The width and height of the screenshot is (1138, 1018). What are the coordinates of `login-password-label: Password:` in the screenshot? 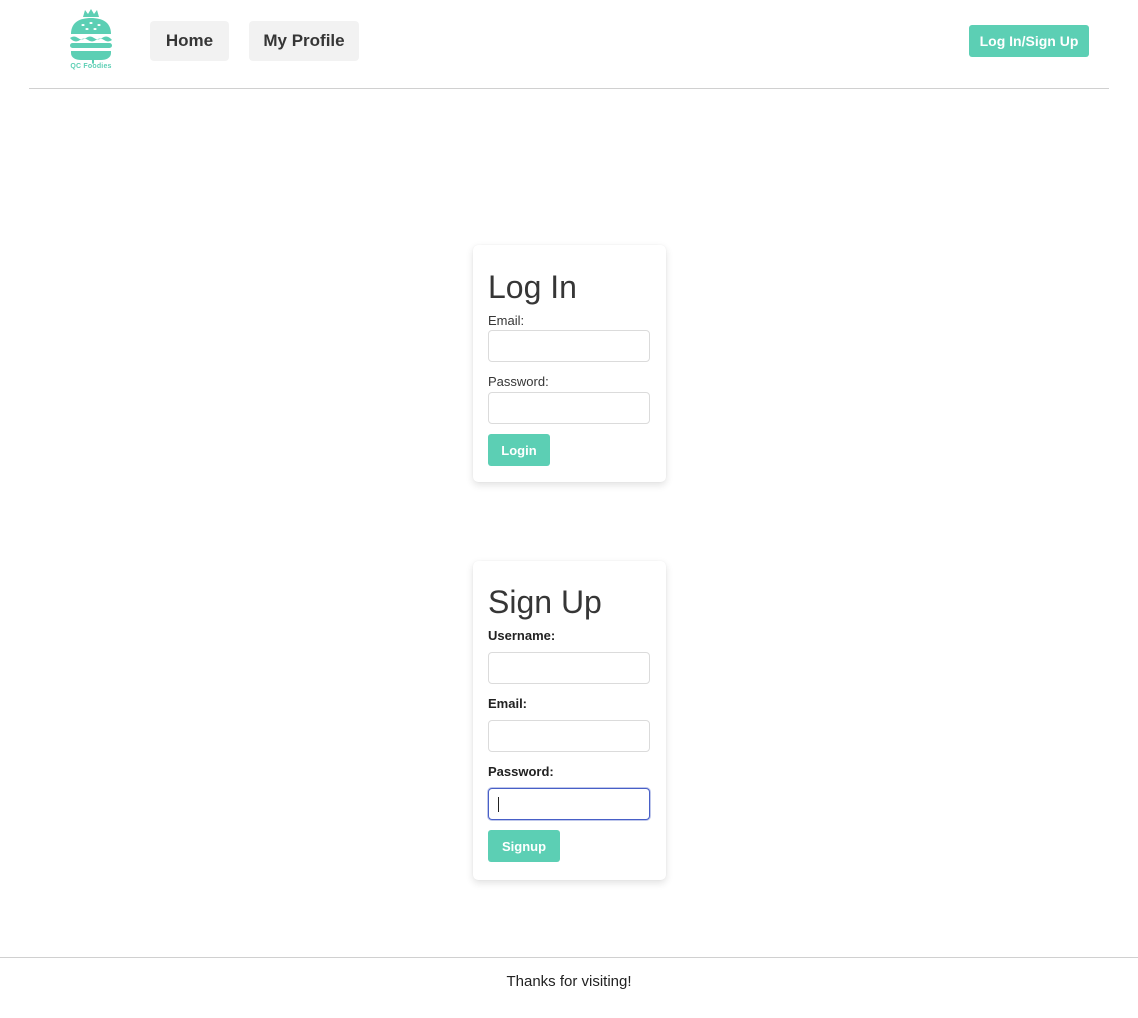 It's located at (518, 381).